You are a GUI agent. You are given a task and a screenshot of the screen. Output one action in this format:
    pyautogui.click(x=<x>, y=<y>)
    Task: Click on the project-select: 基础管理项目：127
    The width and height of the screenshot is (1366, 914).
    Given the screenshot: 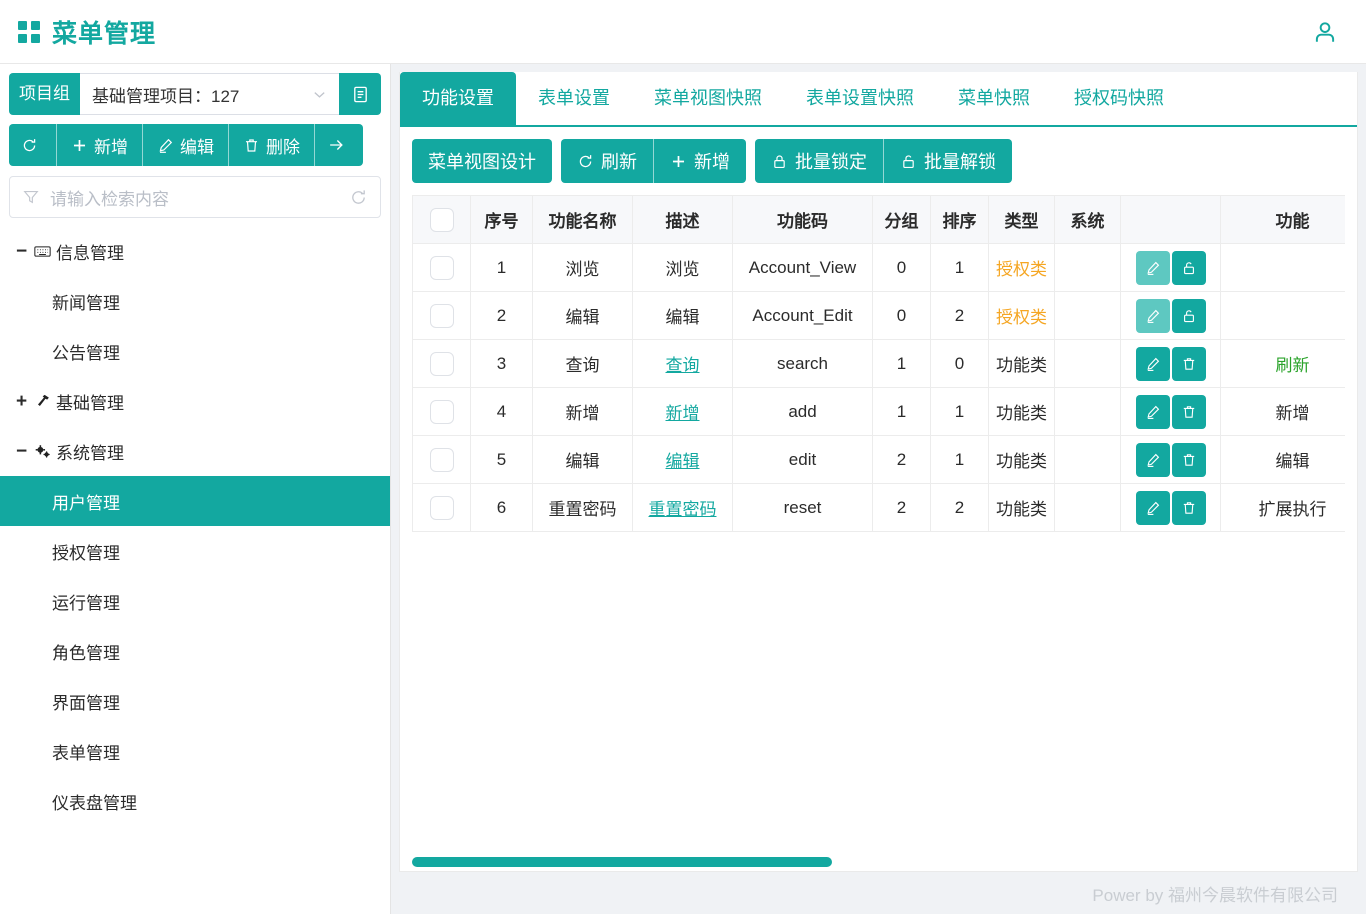 What is the action you would take?
    pyautogui.click(x=209, y=94)
    